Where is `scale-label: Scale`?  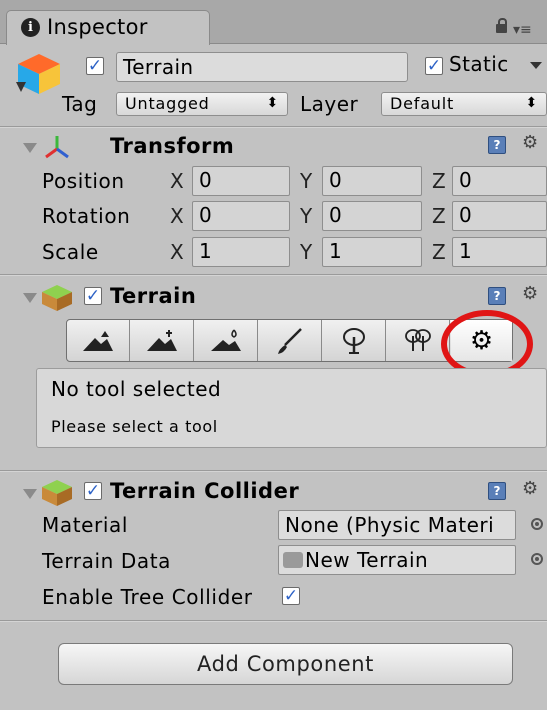
scale-label: Scale is located at coordinates (70, 252).